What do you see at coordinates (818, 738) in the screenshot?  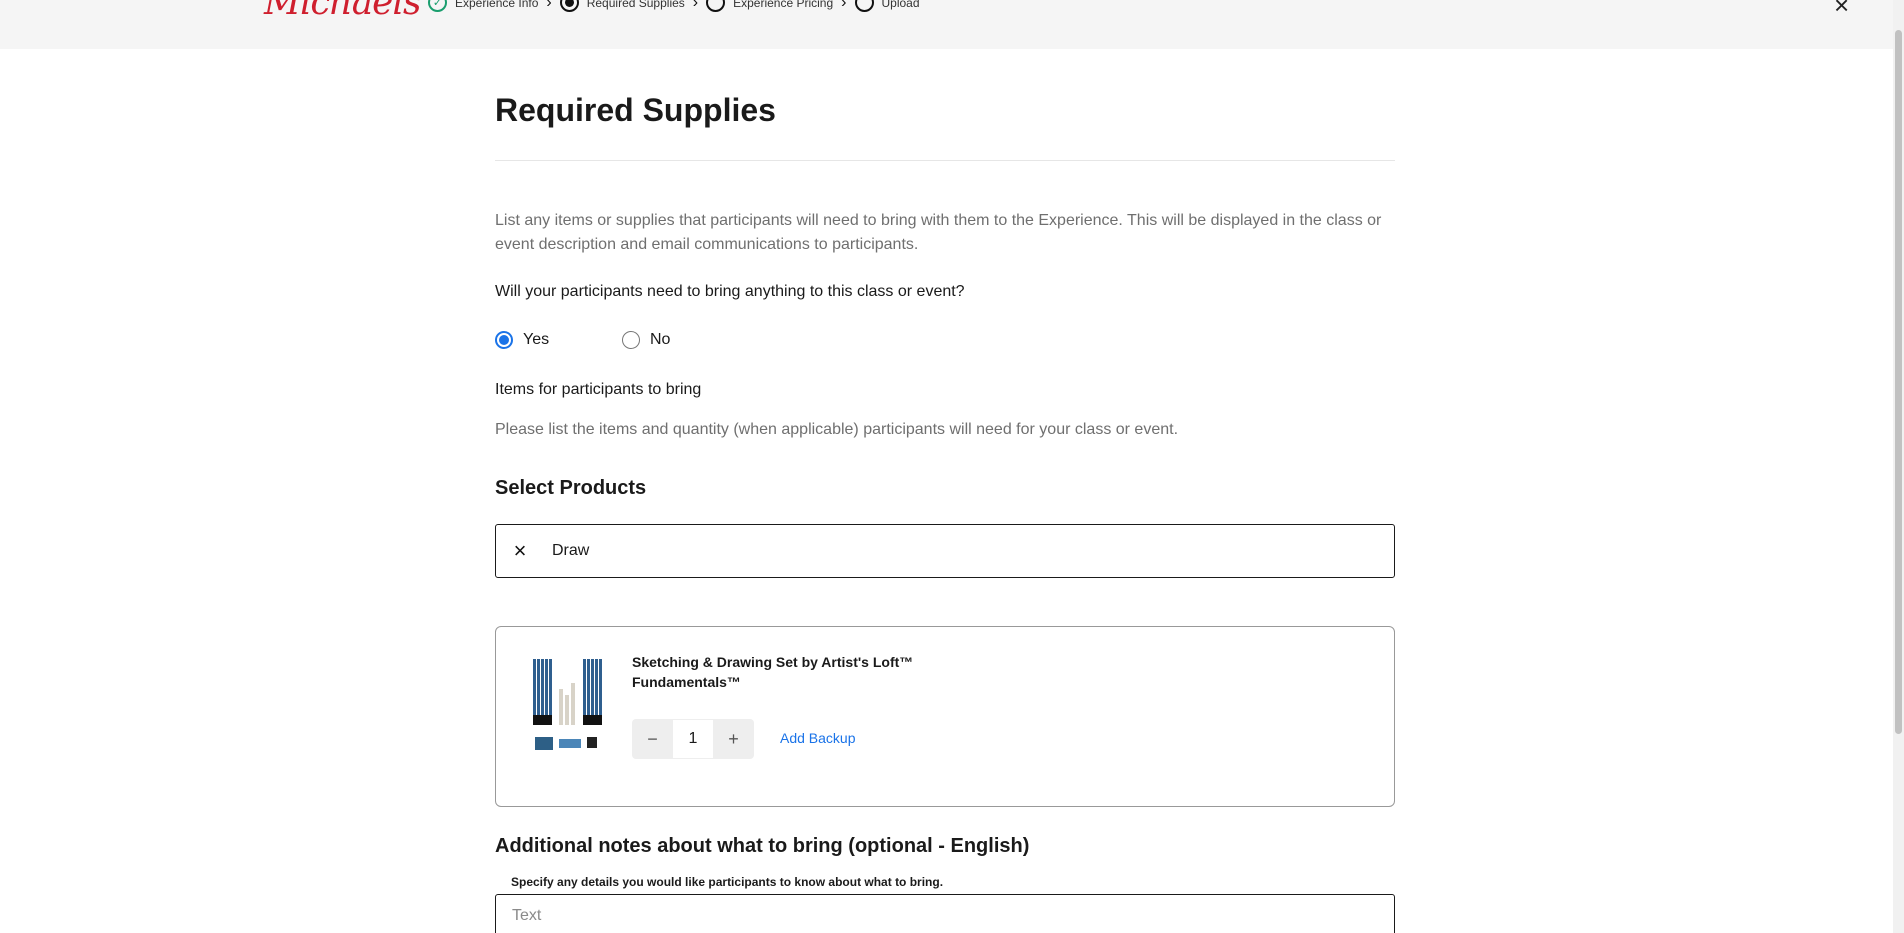 I see `add-backup-link: Add Backup` at bounding box center [818, 738].